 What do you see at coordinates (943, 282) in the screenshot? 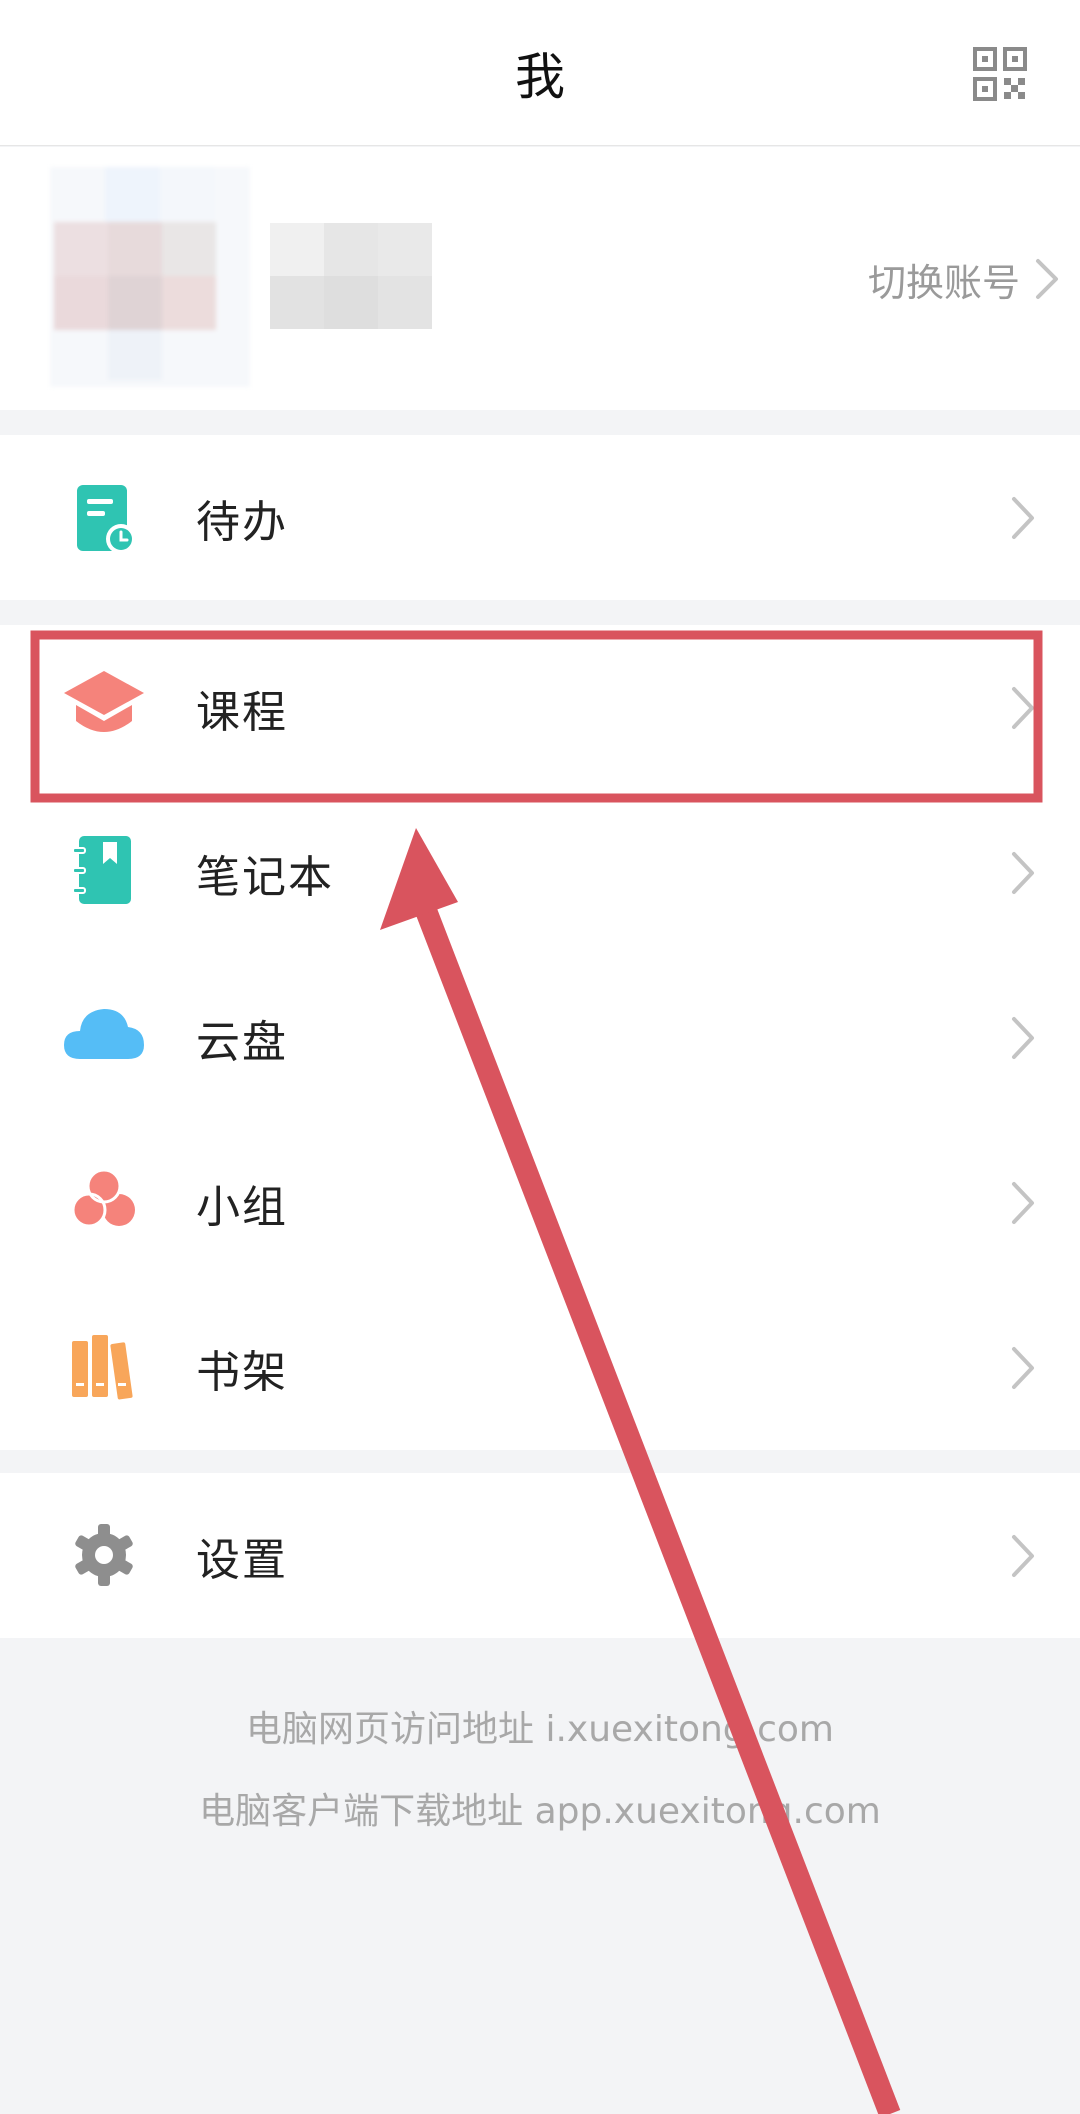
I see `switch-account-label: 切换账号` at bounding box center [943, 282].